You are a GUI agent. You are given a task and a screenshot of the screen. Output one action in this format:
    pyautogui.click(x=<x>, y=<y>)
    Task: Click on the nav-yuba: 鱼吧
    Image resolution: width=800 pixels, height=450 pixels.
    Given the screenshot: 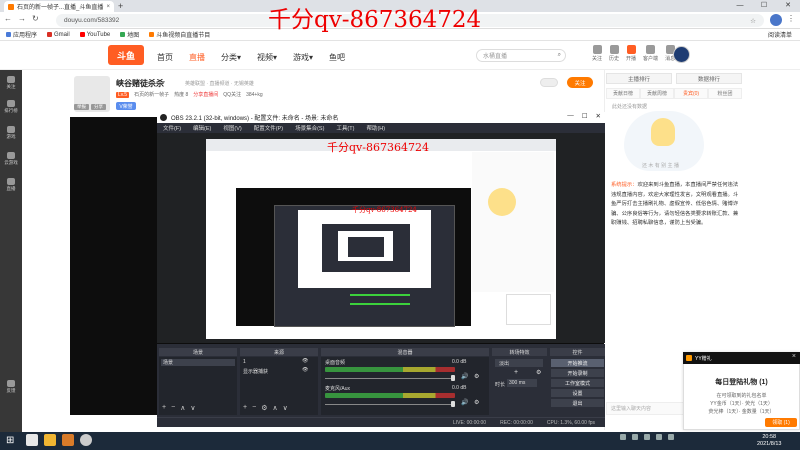 What is the action you would take?
    pyautogui.click(x=337, y=57)
    